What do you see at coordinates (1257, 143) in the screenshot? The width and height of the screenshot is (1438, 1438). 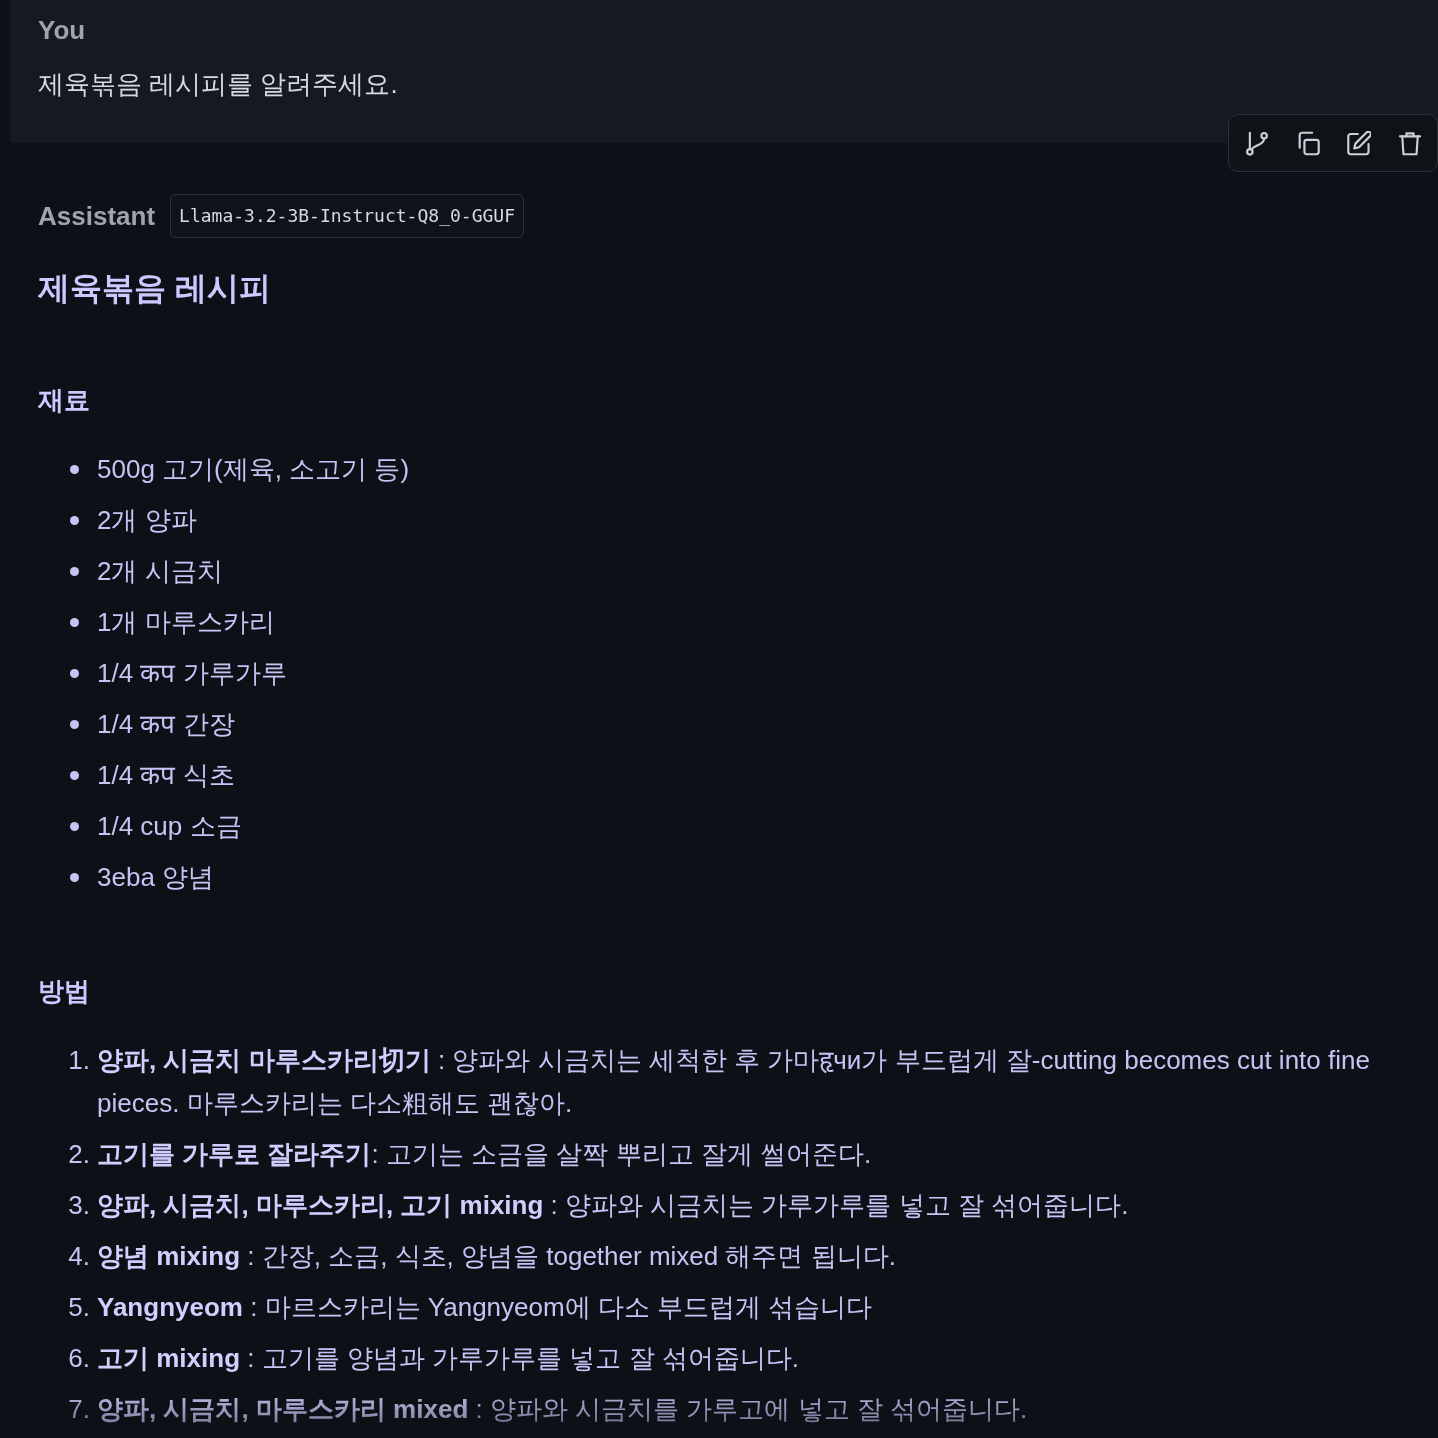 I see `branch-icon` at bounding box center [1257, 143].